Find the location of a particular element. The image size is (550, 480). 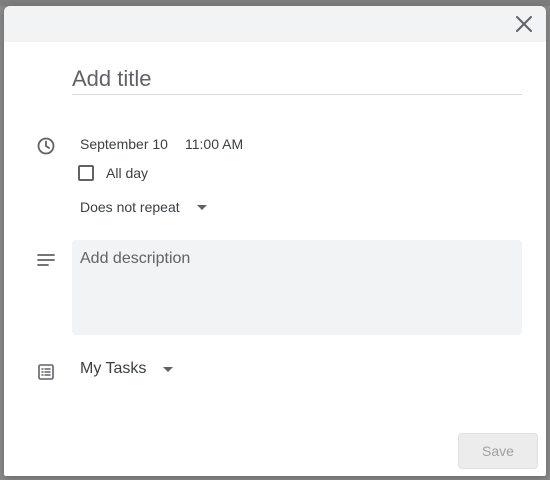

close-button is located at coordinates (524, 24).